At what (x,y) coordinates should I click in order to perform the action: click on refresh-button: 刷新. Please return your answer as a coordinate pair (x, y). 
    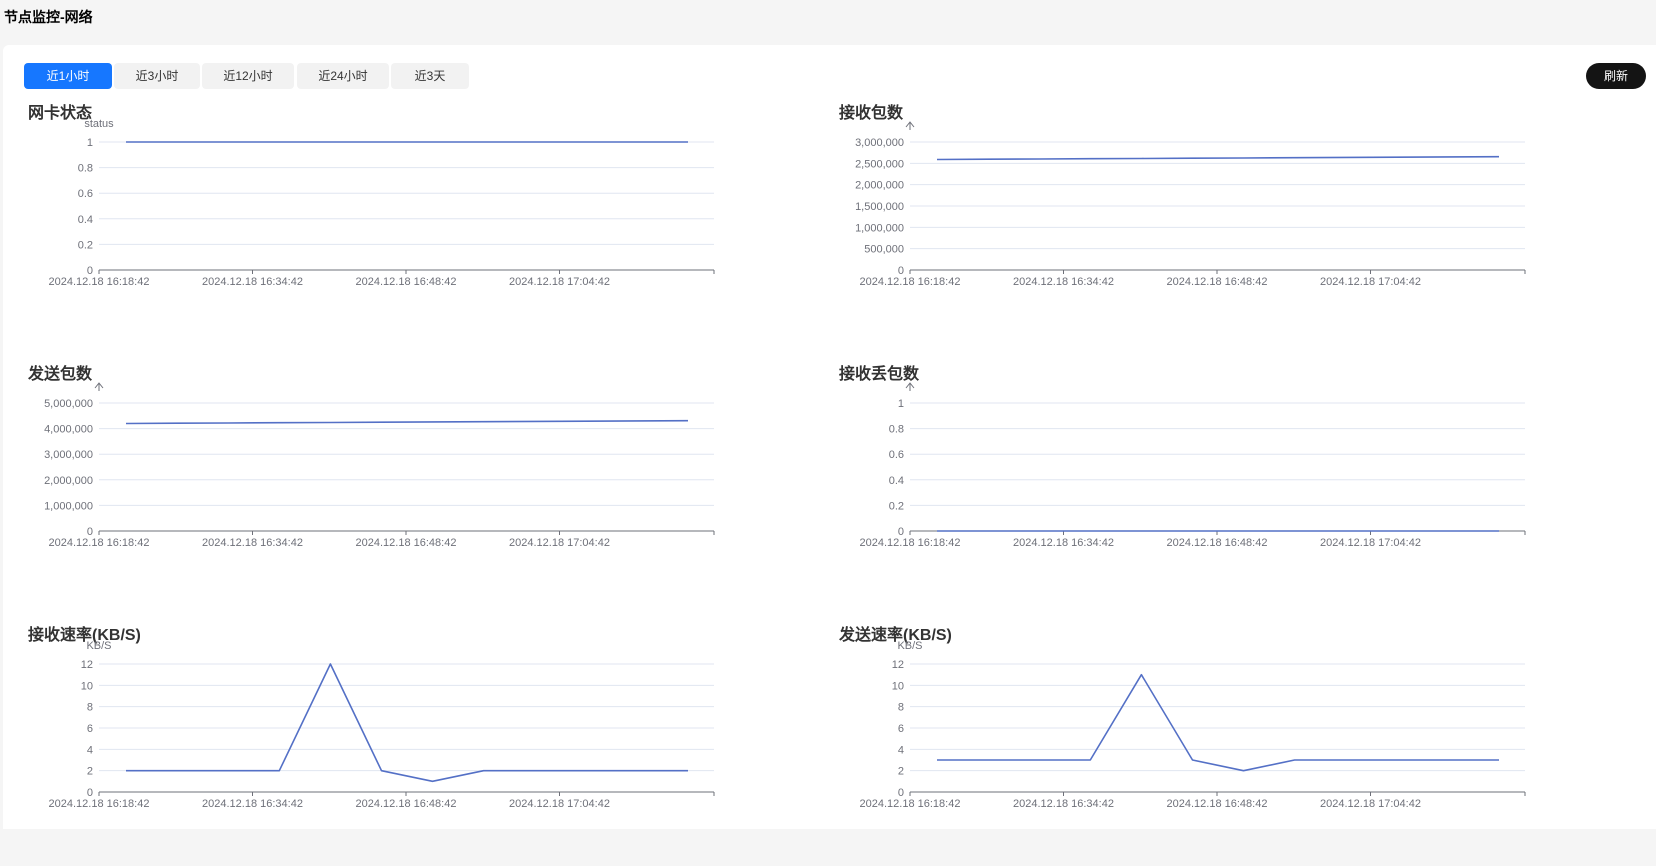
    Looking at the image, I should click on (1616, 76).